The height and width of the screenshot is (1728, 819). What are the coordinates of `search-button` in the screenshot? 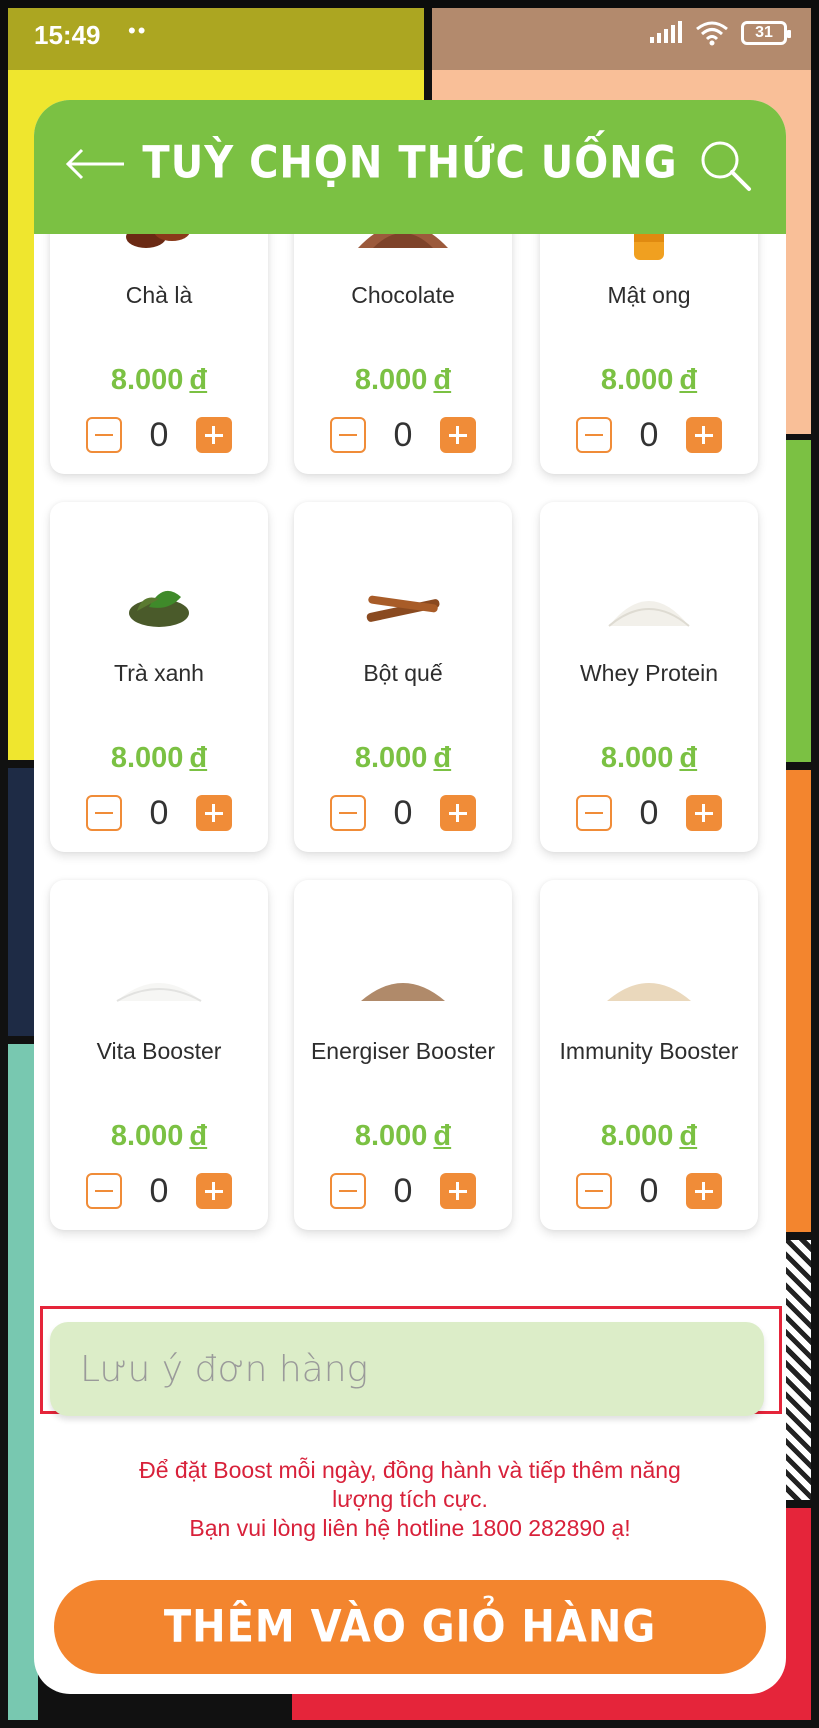 It's located at (725, 165).